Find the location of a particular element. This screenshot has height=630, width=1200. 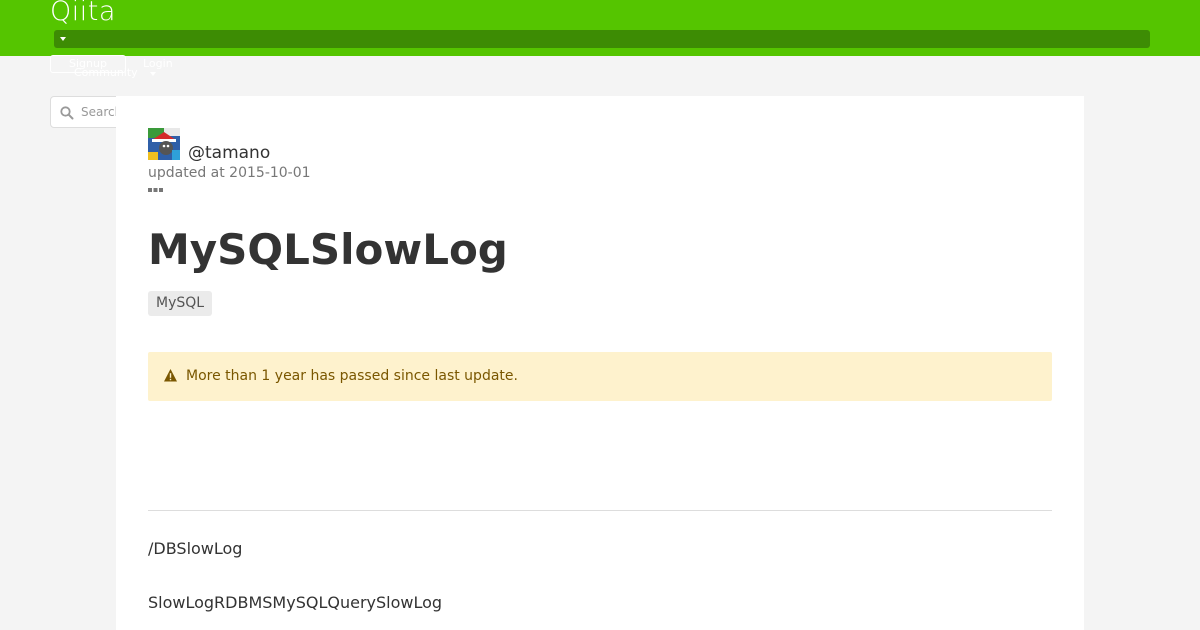

updated-date: updated at 2015-10-01 is located at coordinates (229, 173).